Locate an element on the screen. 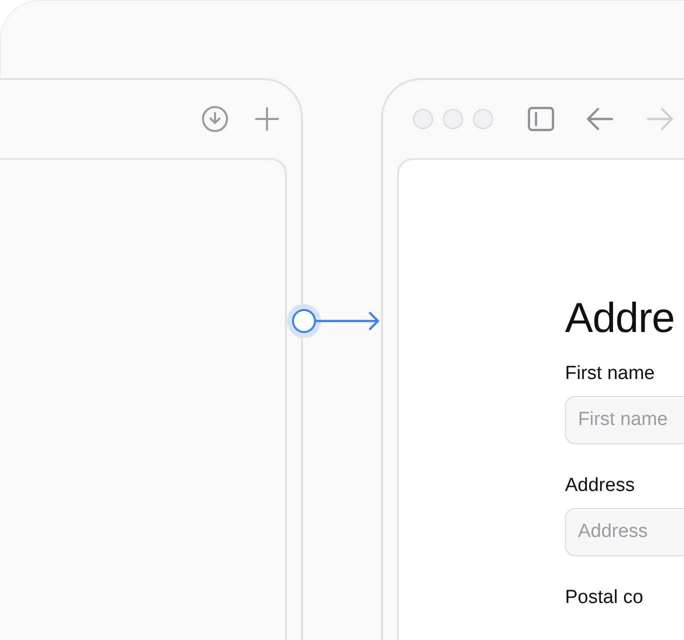 This screenshot has width=684, height=640. field-label: Address is located at coordinates (600, 486).